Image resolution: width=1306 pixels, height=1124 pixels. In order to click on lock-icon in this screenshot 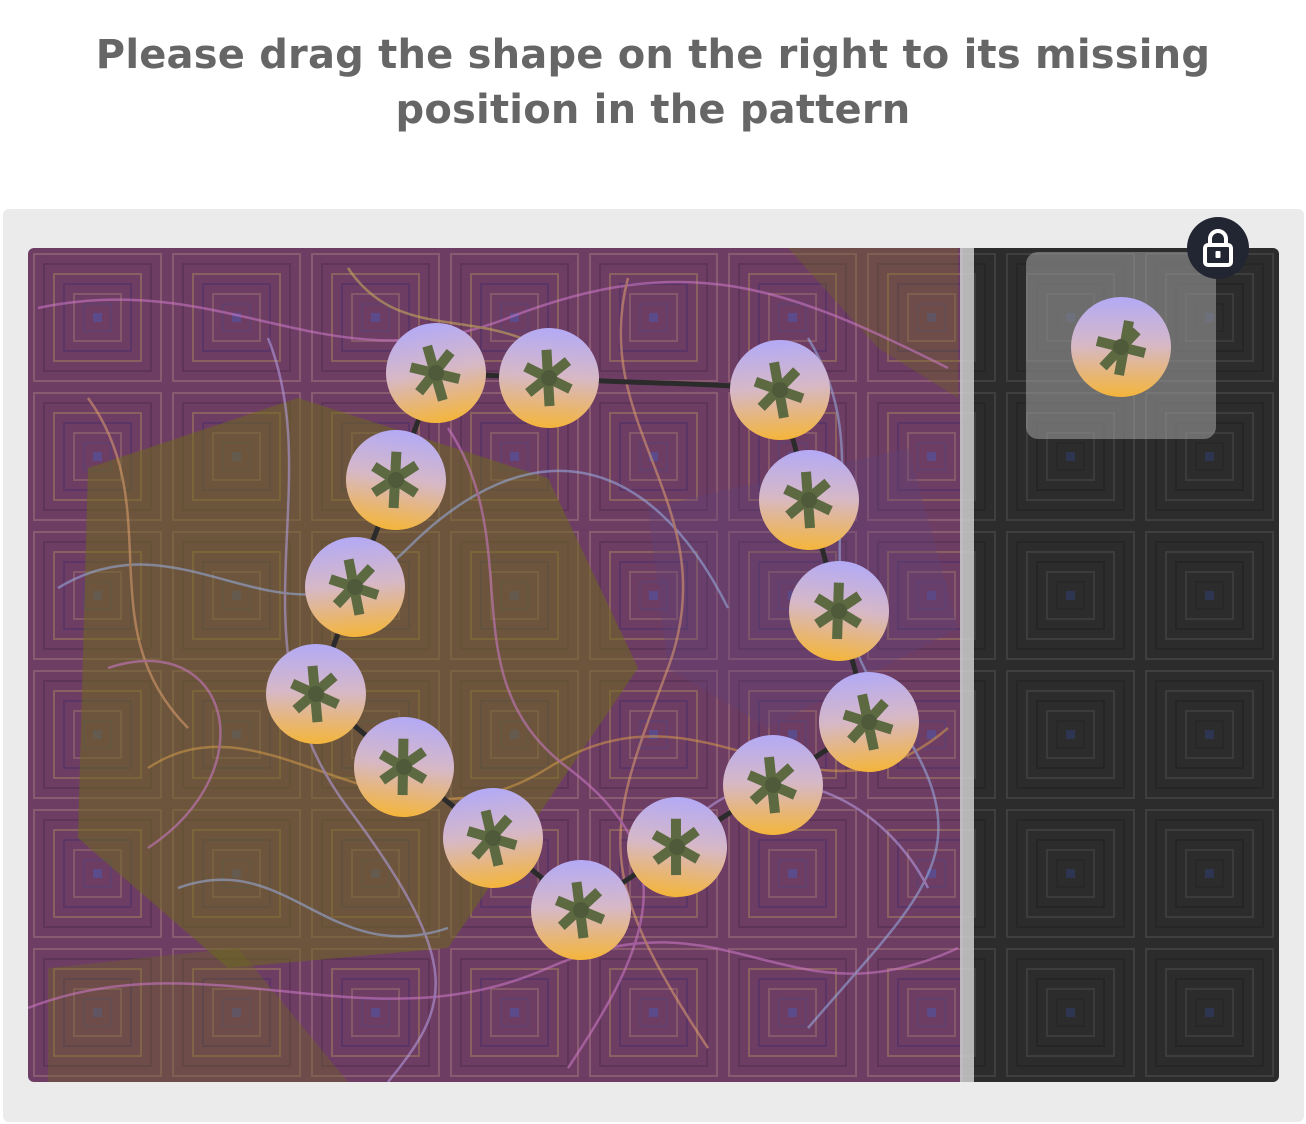, I will do `click(1218, 248)`.